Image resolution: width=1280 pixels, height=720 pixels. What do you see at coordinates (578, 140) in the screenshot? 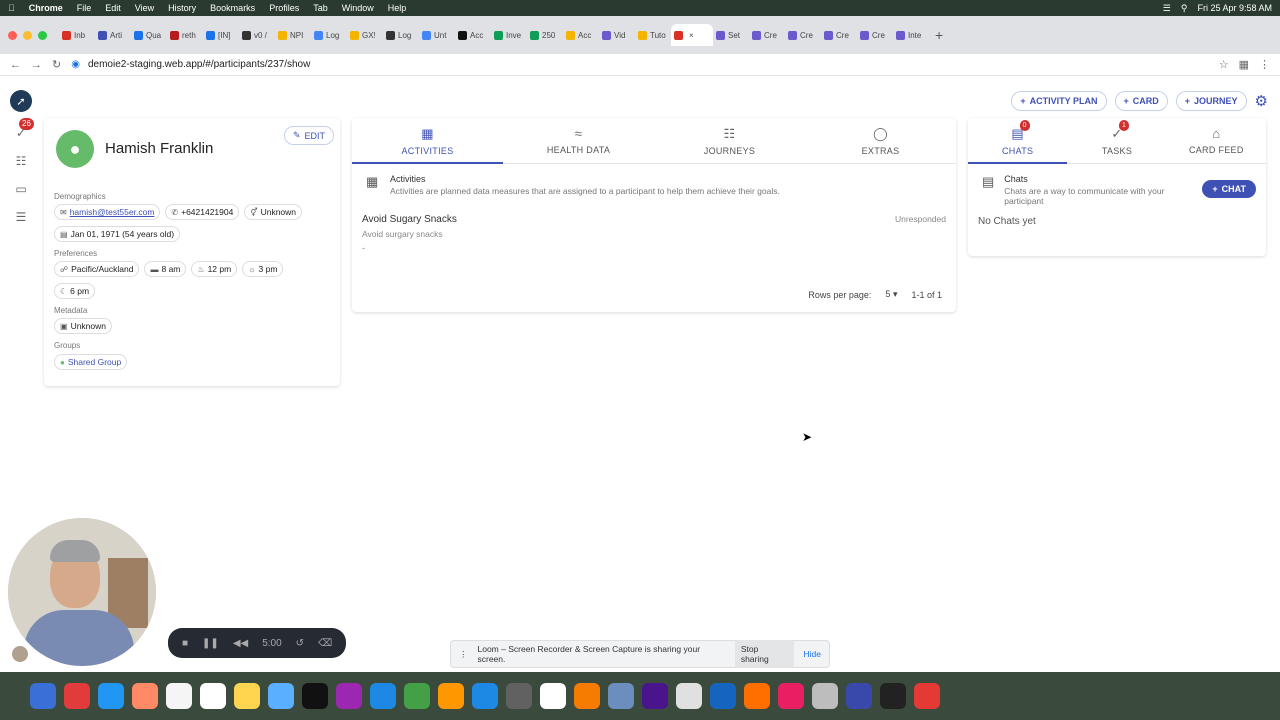
I see `tab-health-data: ≈ HEALTH DATA` at bounding box center [578, 140].